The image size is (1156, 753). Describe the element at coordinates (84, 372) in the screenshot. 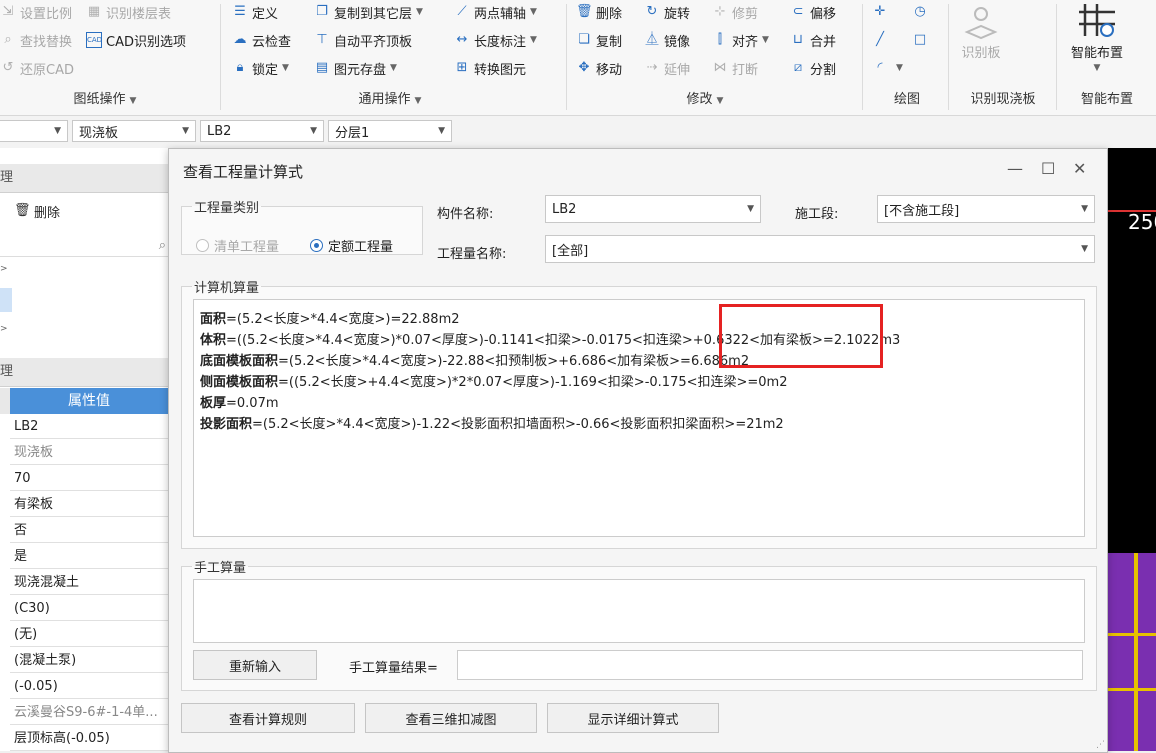

I see `property-panel-header: 理` at that location.